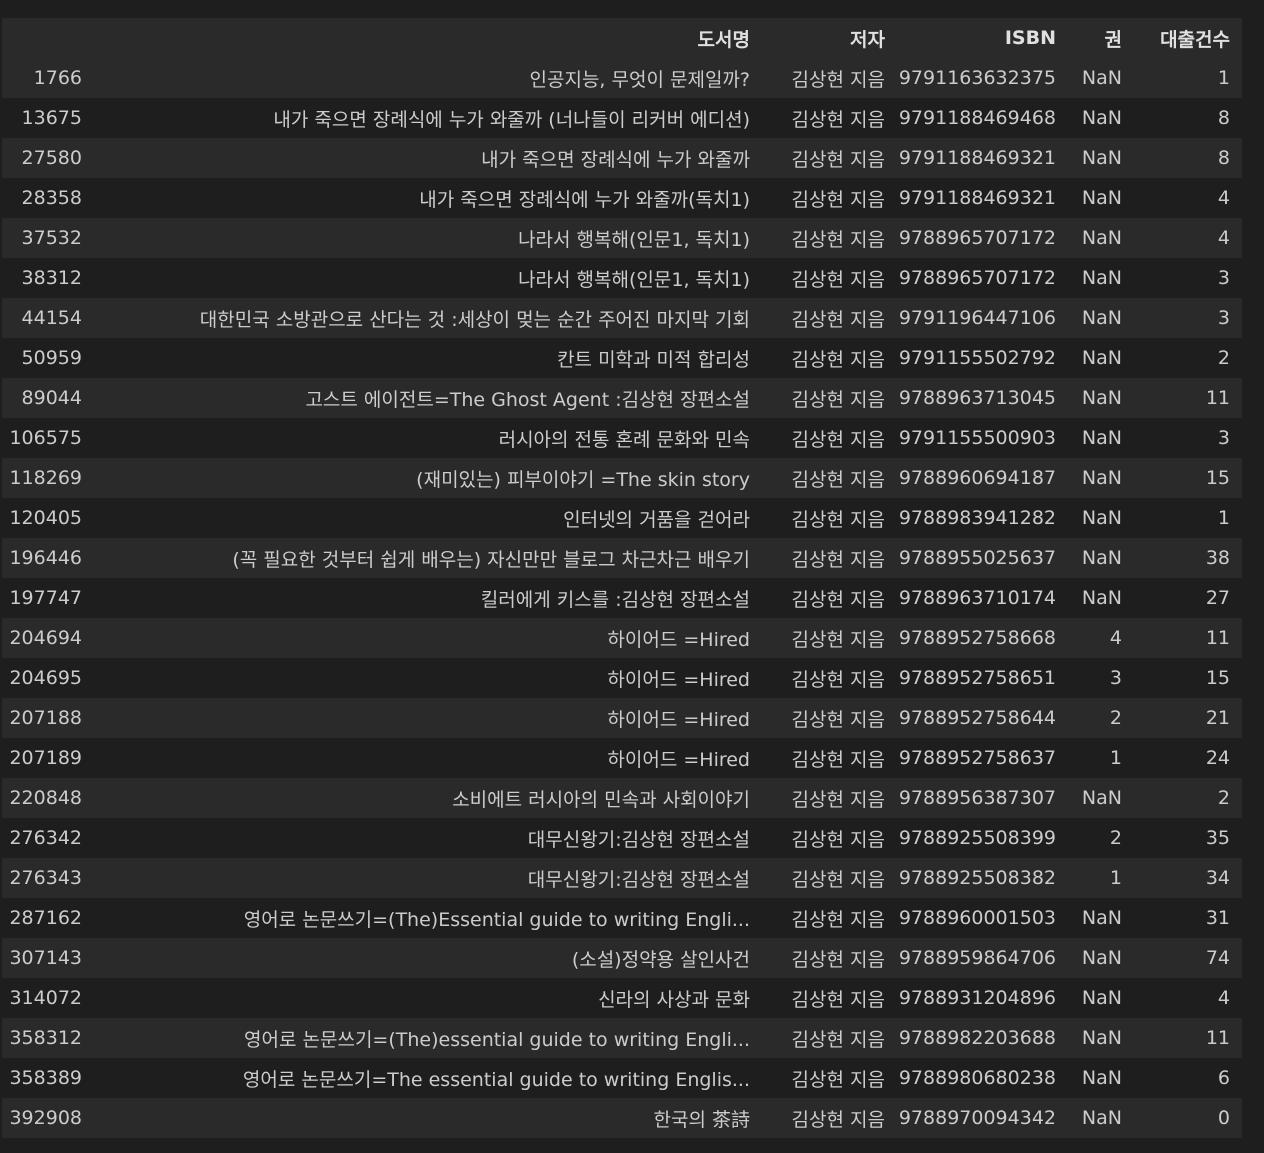 The width and height of the screenshot is (1264, 1153). What do you see at coordinates (511, 119) in the screenshot?
I see `book-title: 내가 죽으면 장례식에 누가 와줄까 (너나들이 리커버 에디션)` at bounding box center [511, 119].